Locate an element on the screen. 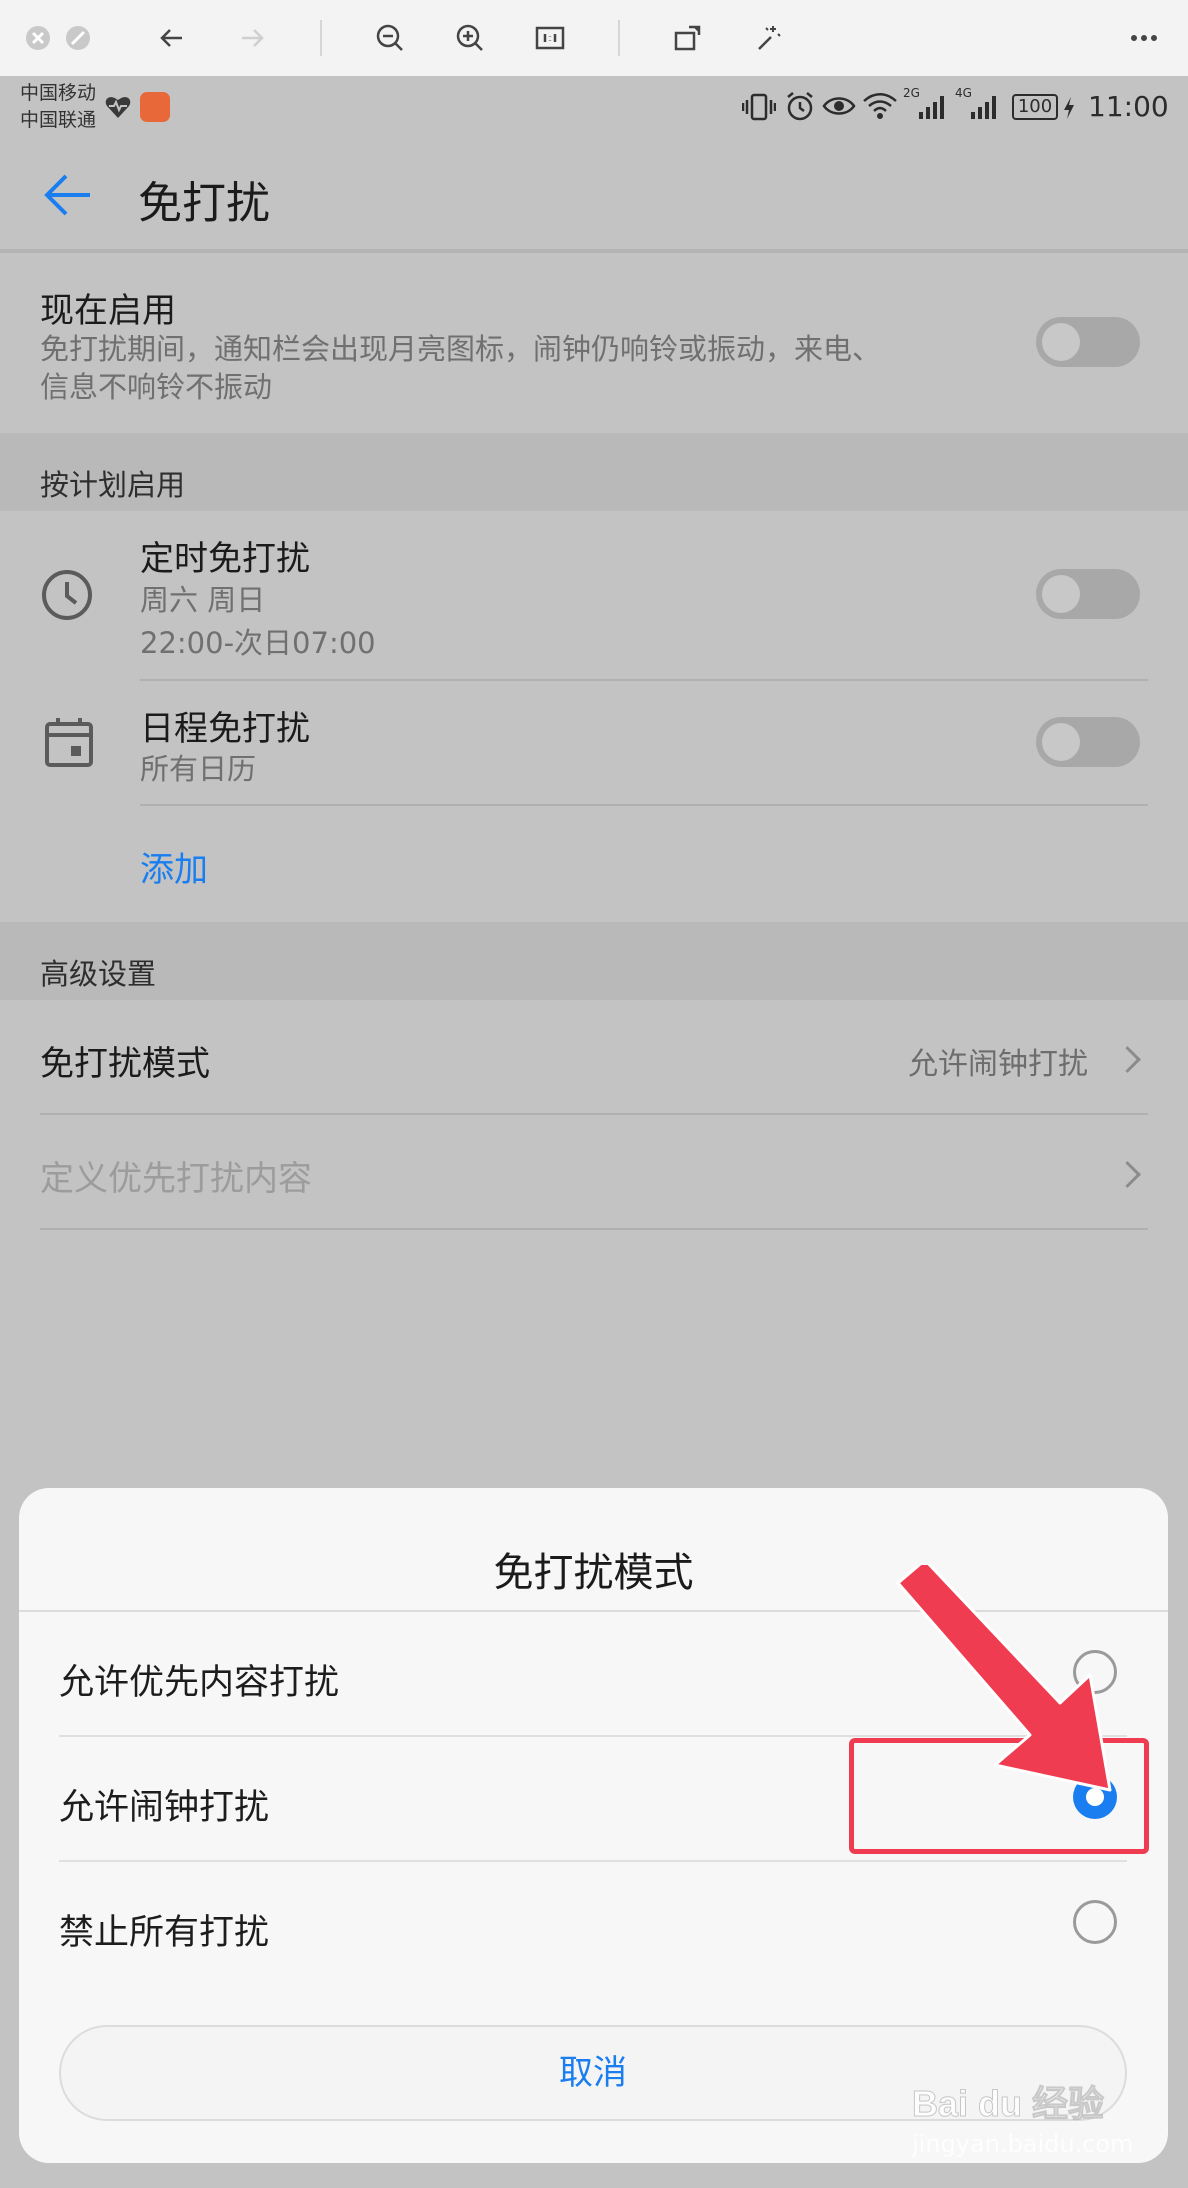 The width and height of the screenshot is (1188, 2188). timed-dnd-title: 定时免打扰 is located at coordinates (225, 559).